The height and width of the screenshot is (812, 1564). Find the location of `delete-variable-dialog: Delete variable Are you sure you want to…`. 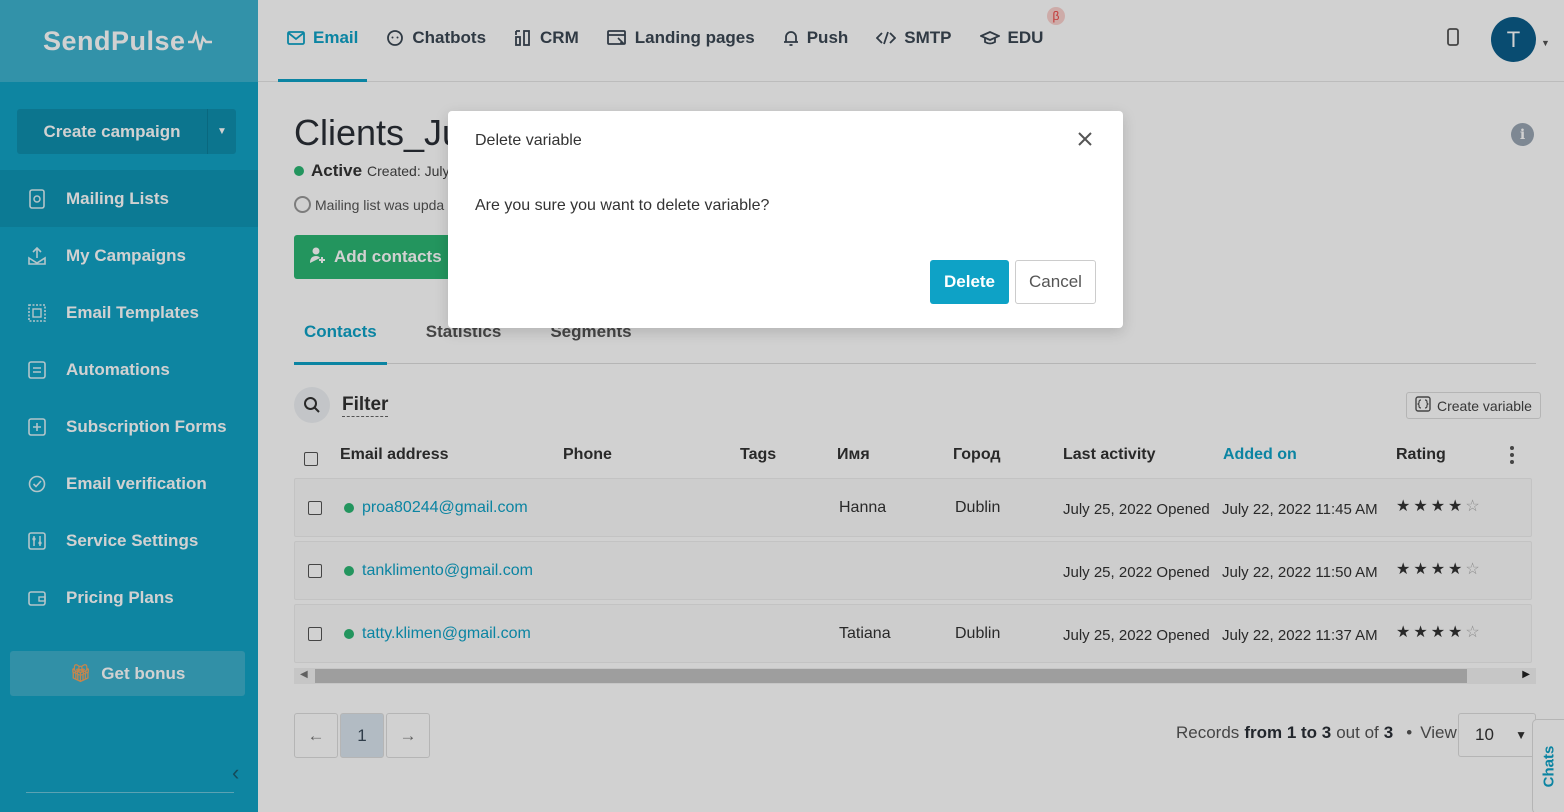

delete-variable-dialog: Delete variable Are you sure you want to… is located at coordinates (785, 219).